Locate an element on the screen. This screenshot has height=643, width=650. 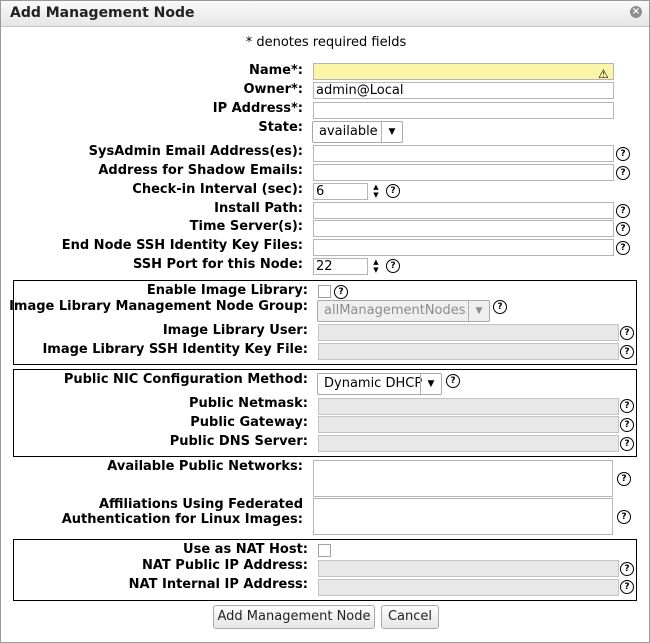
public-netmask-label: Public Netmask: is located at coordinates (248, 403).